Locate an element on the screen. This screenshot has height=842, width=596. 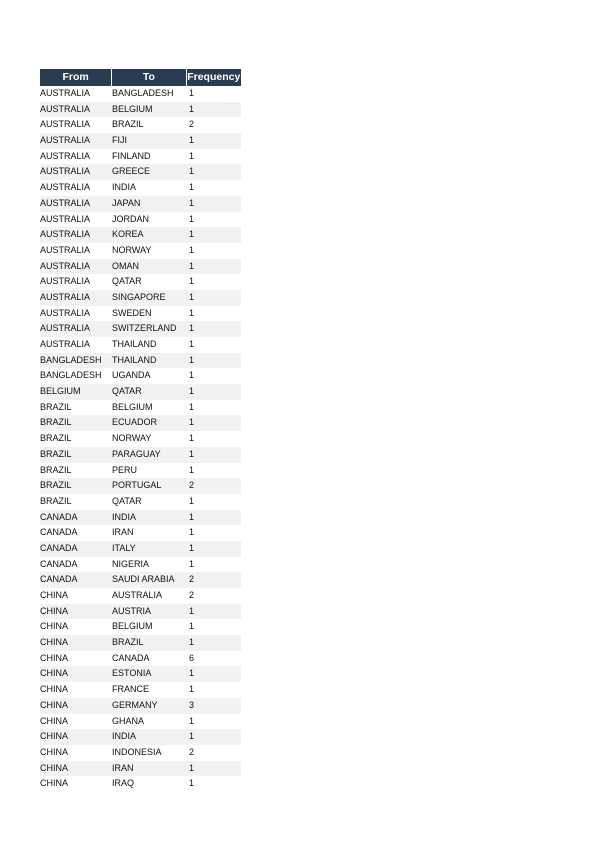
cell-to: ITALY is located at coordinates (124, 547).